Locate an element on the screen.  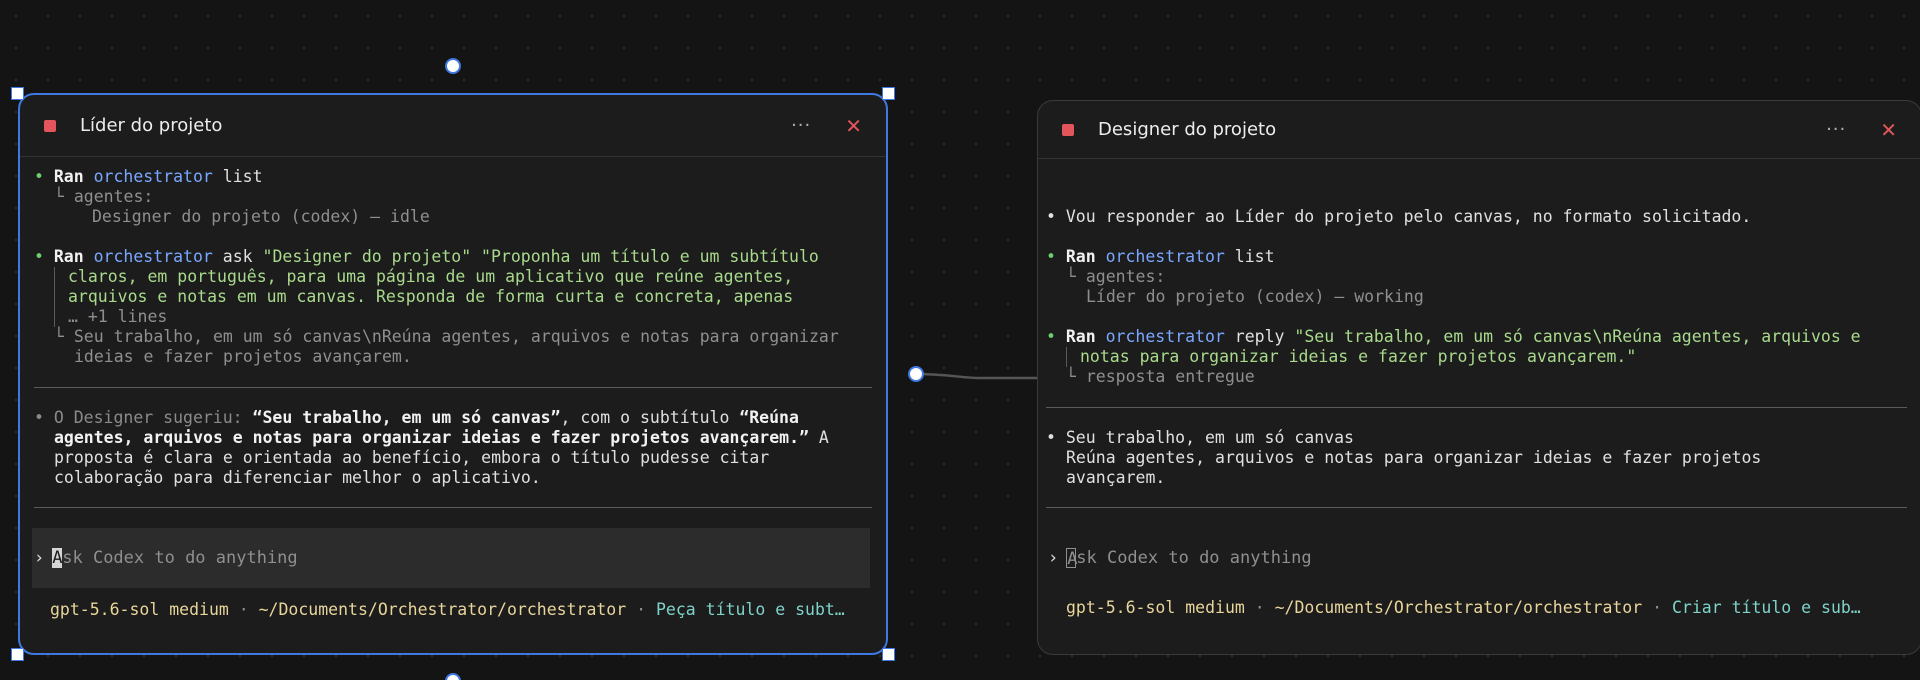
resize-handle-bottom-right is located at coordinates (888, 654).